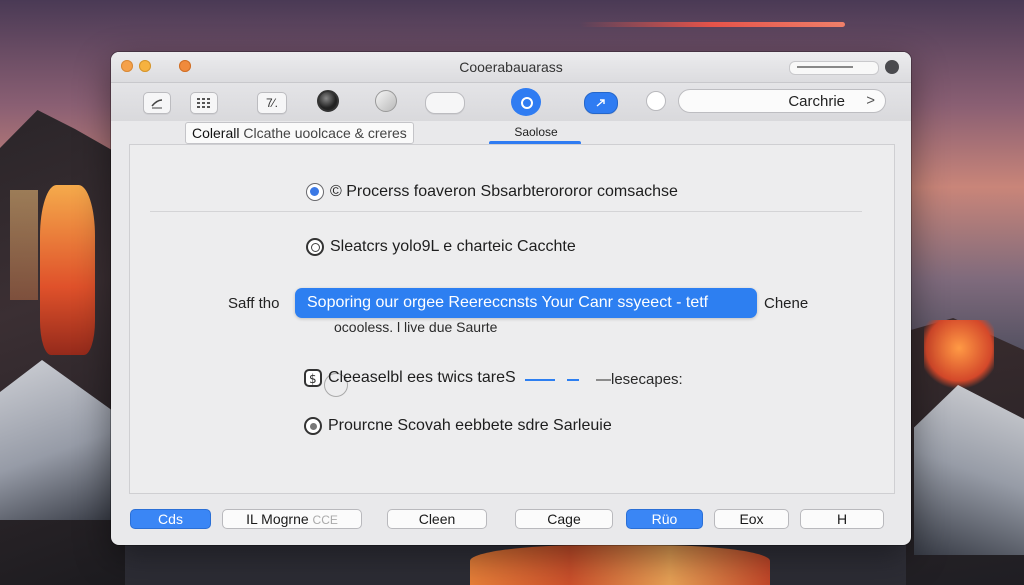 This screenshot has height=585, width=1024. What do you see at coordinates (892, 67) in the screenshot?
I see `account-icon` at bounding box center [892, 67].